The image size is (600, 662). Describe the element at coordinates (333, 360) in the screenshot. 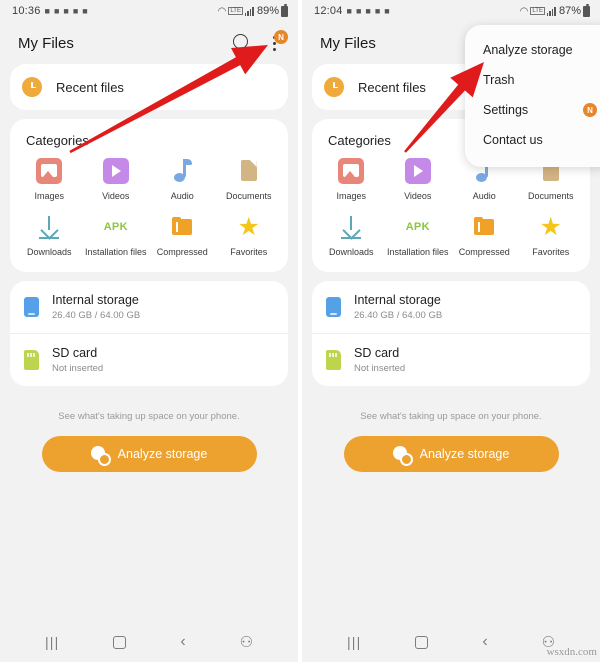

I see `sd-card-icon` at that location.